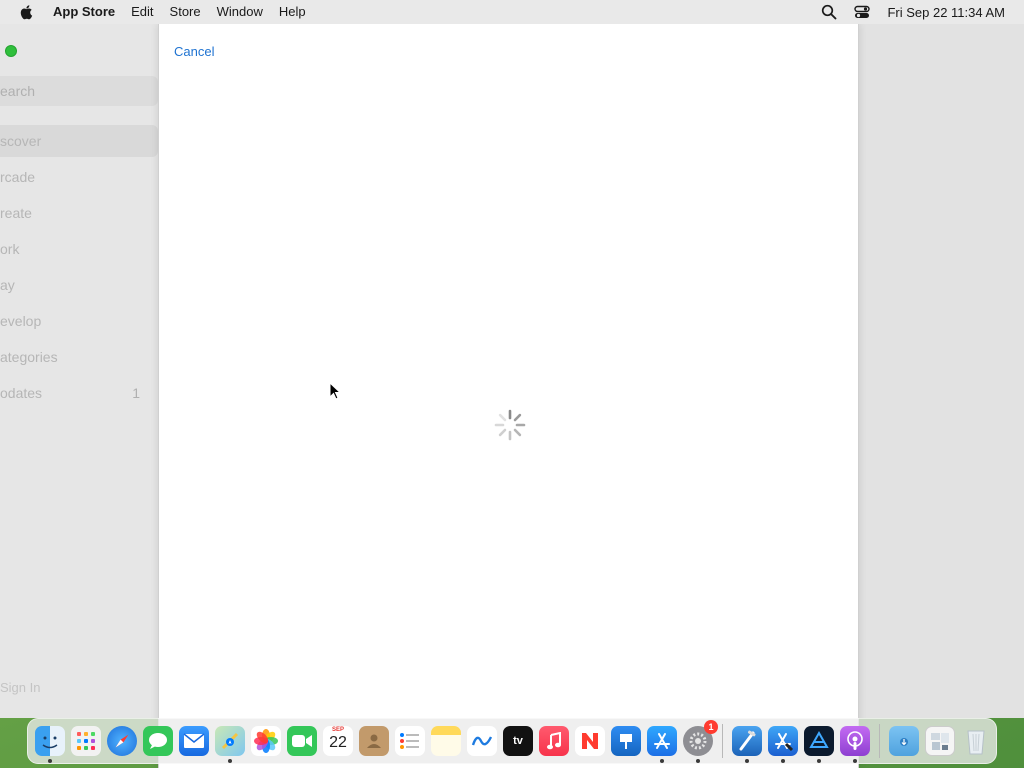 This screenshot has width=1024, height=768. Describe the element at coordinates (194, 741) in the screenshot. I see `mail-icon` at that location.